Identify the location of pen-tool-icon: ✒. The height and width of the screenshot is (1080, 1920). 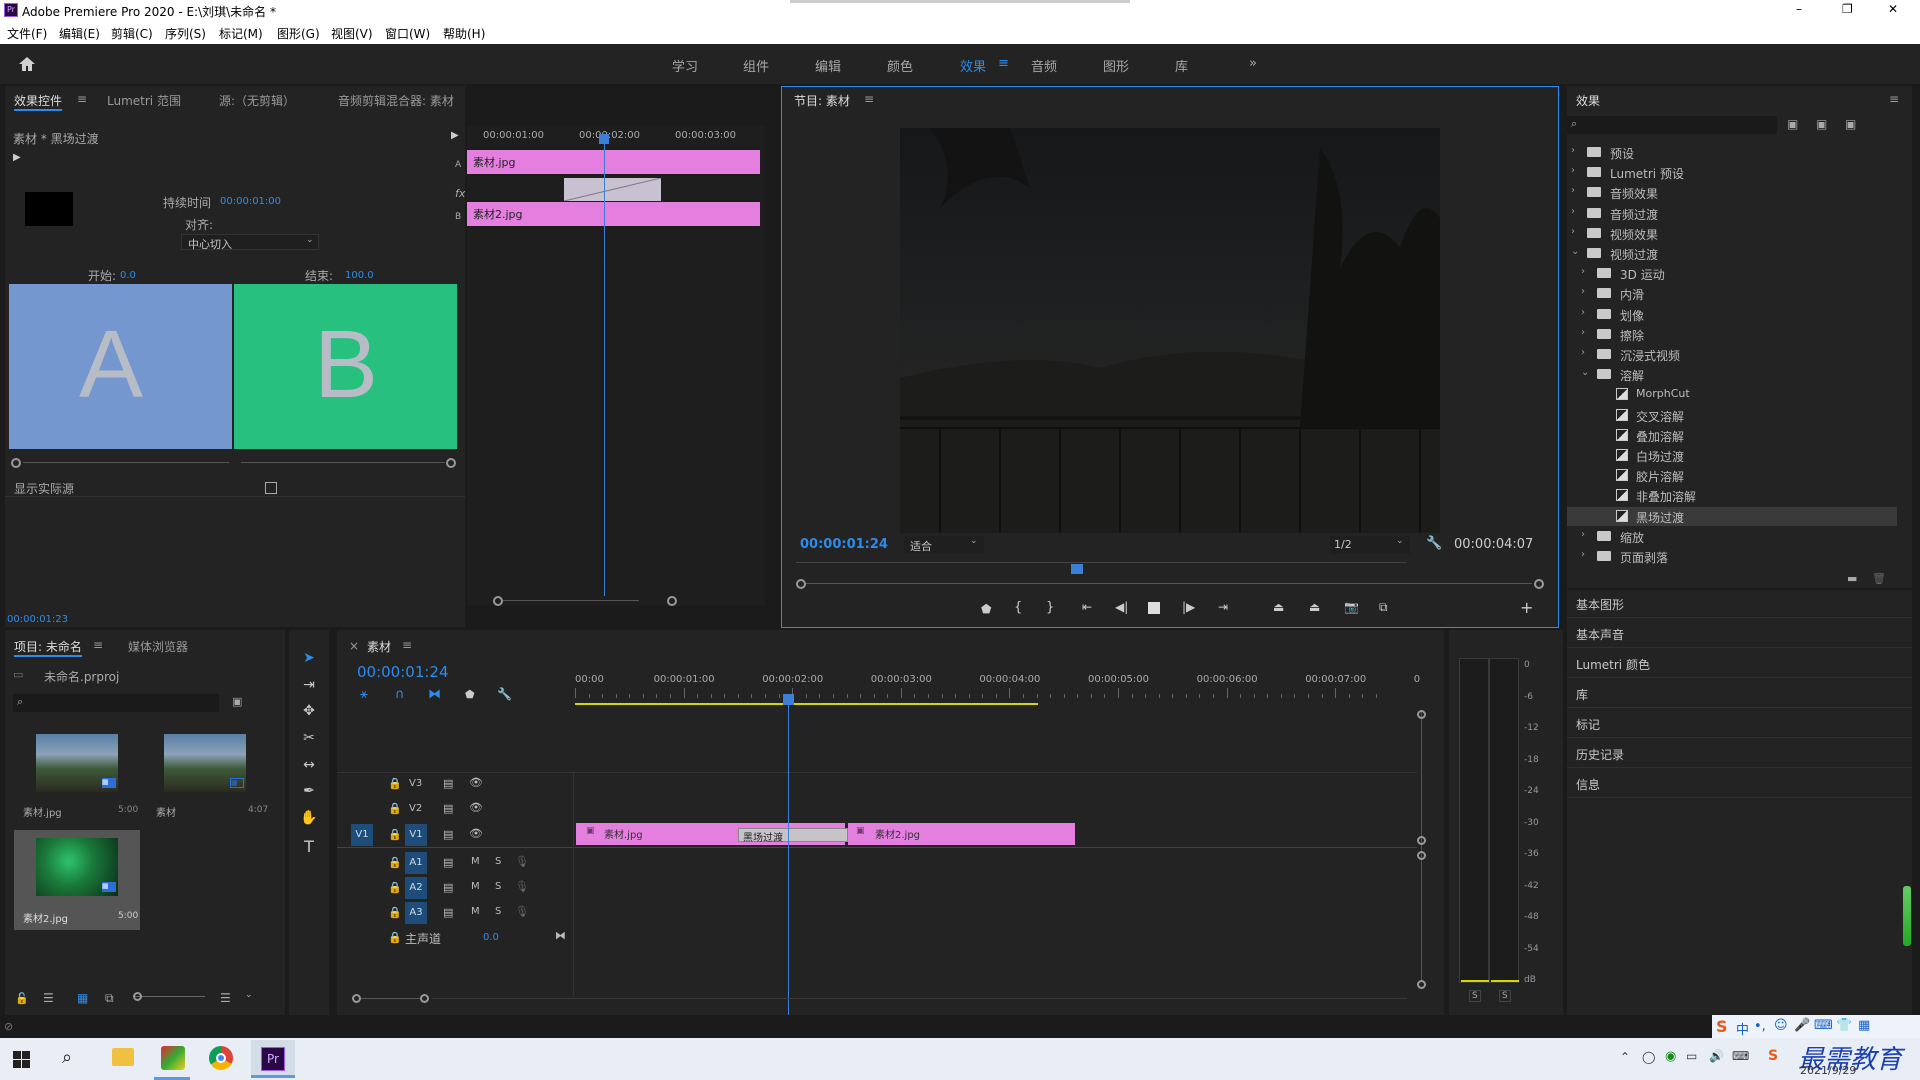
(309, 793).